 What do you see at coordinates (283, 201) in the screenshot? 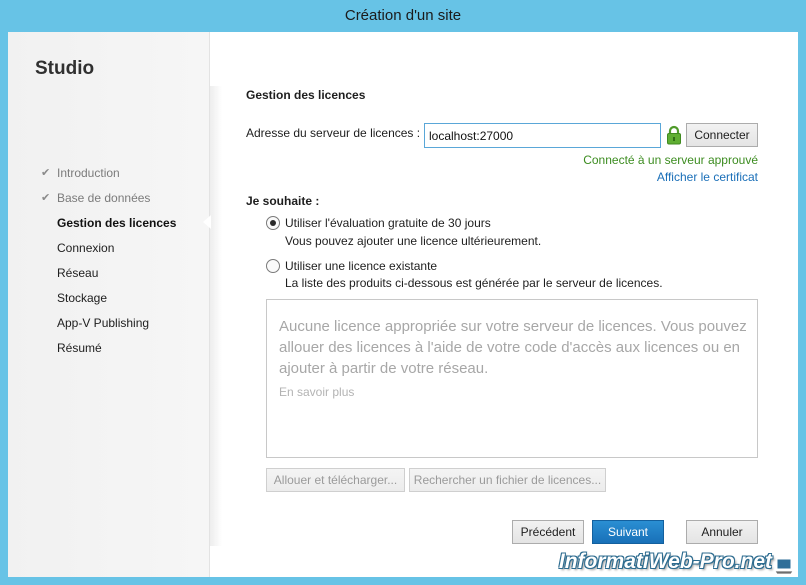
I see `options-heading: Je souhaite :` at bounding box center [283, 201].